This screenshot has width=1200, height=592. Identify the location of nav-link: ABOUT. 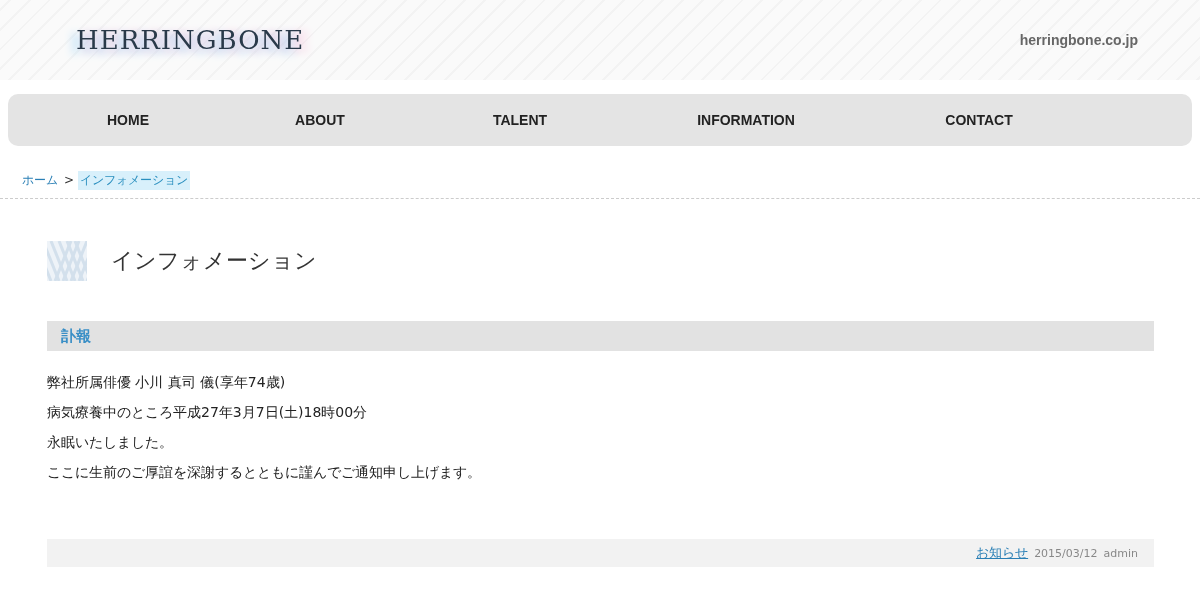
(320, 120).